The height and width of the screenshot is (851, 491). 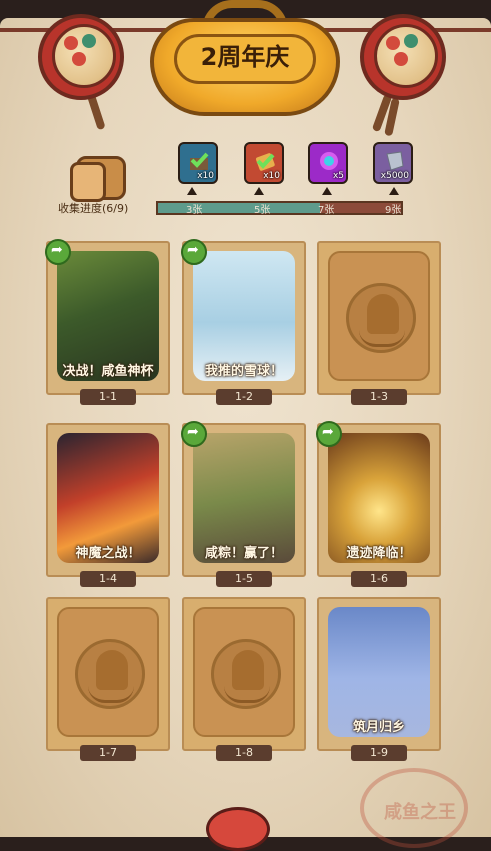 What do you see at coordinates (393, 210) in the screenshot?
I see `milestone-label: 9张` at bounding box center [393, 210].